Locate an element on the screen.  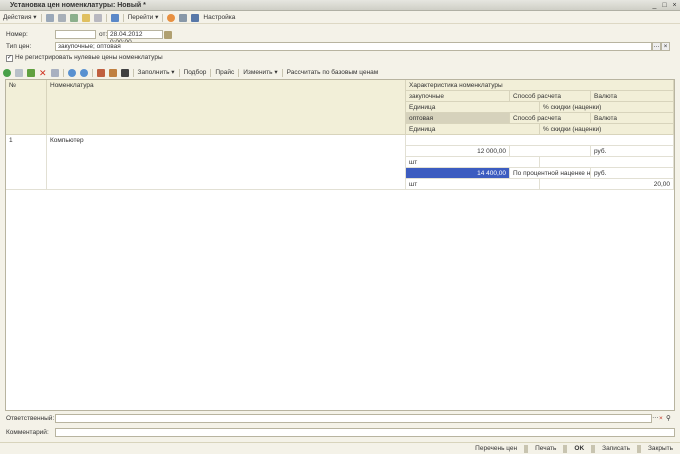
responsible-input is located at coordinates (353, 418).